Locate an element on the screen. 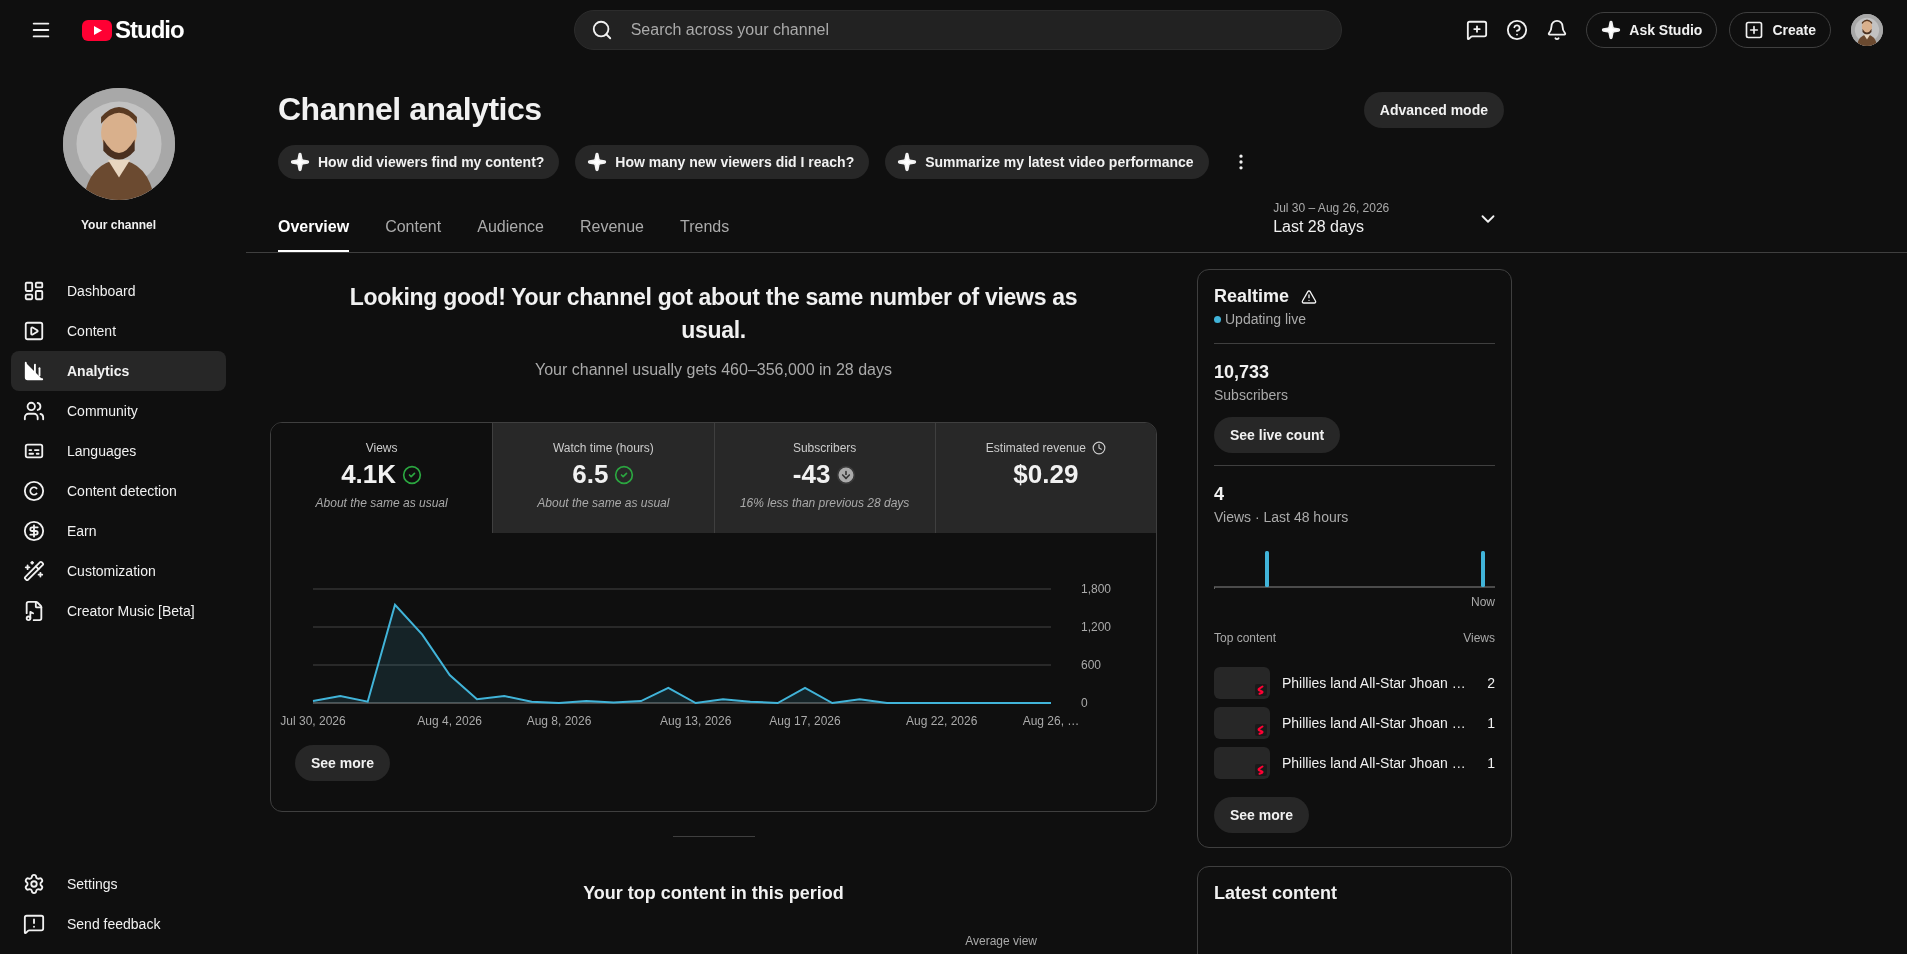 The width and height of the screenshot is (1907, 954). tab: Trends is located at coordinates (704, 235).